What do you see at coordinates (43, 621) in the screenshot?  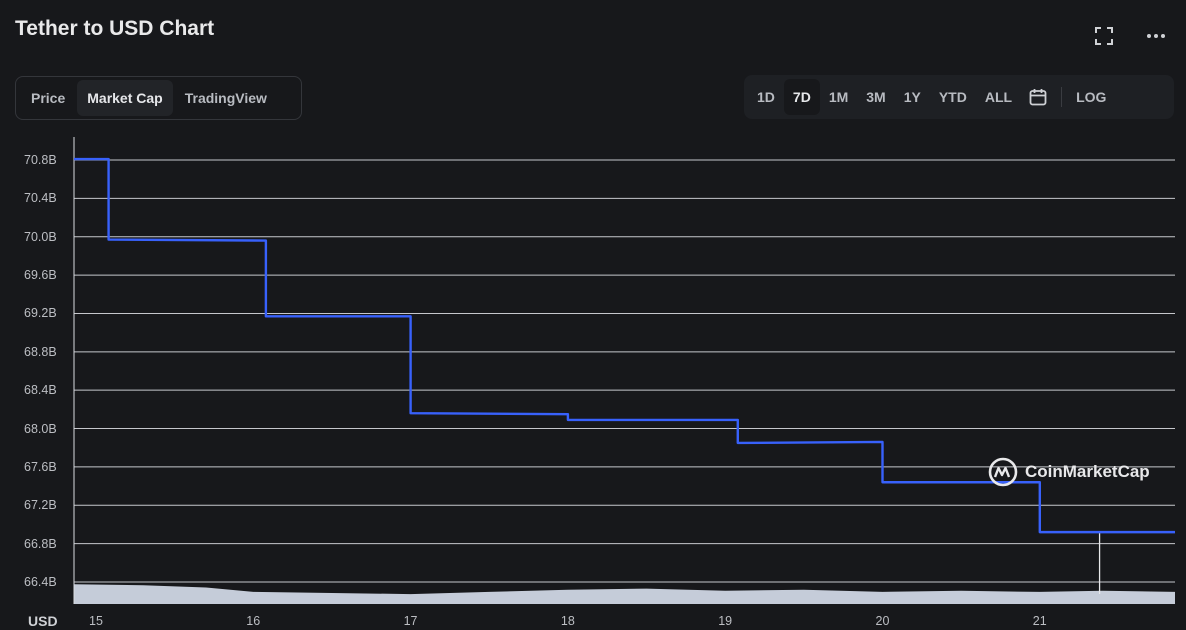 I see `currency-label: USD` at bounding box center [43, 621].